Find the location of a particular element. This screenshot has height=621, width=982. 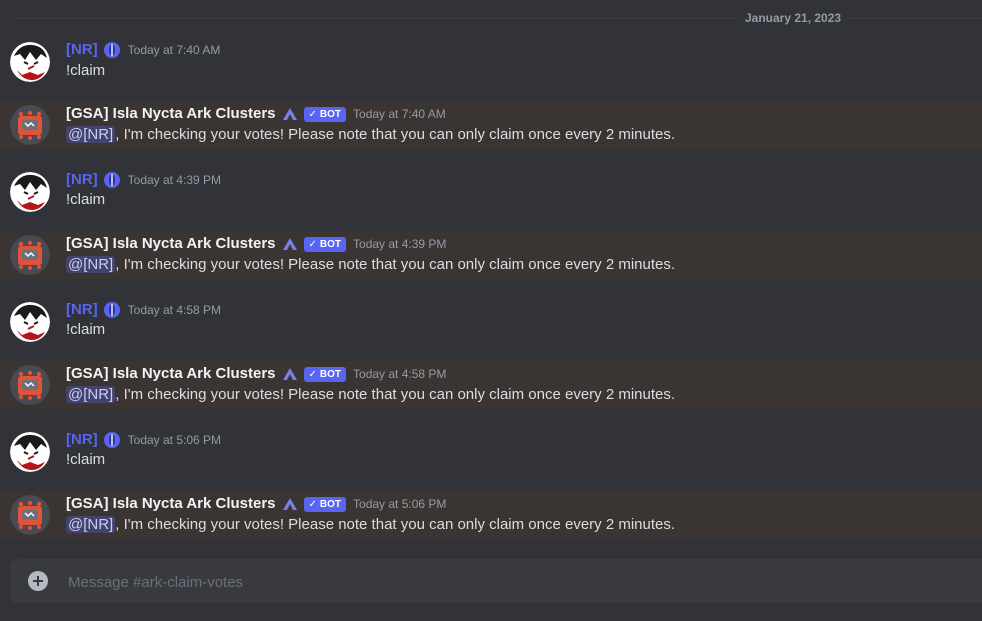

message: [NR] Today at 4:39 PM !claim is located at coordinates (491, 196).